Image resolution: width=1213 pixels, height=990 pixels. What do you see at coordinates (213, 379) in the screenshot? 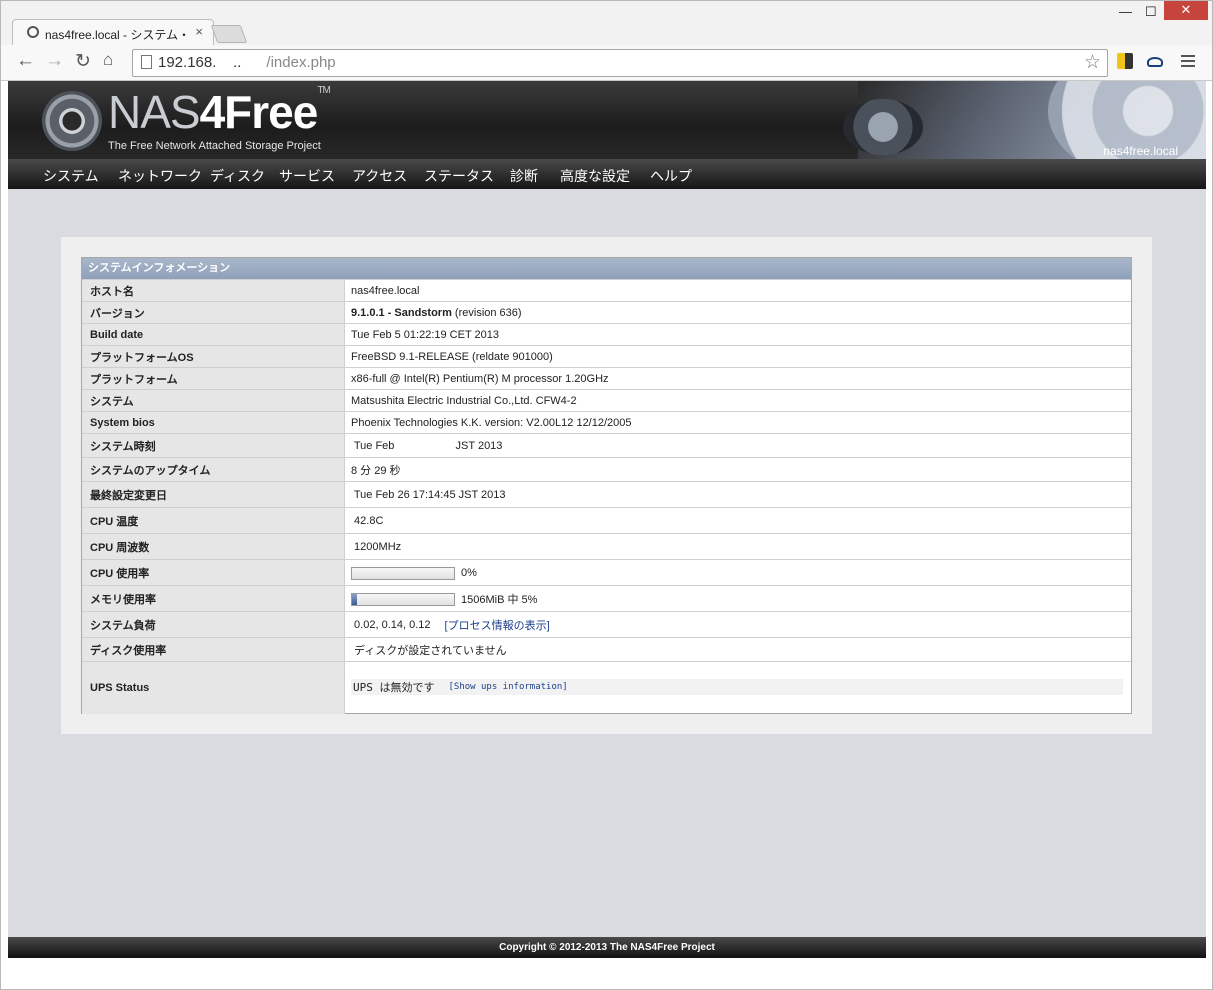
I see `row-label: プラットフォーム` at bounding box center [213, 379].